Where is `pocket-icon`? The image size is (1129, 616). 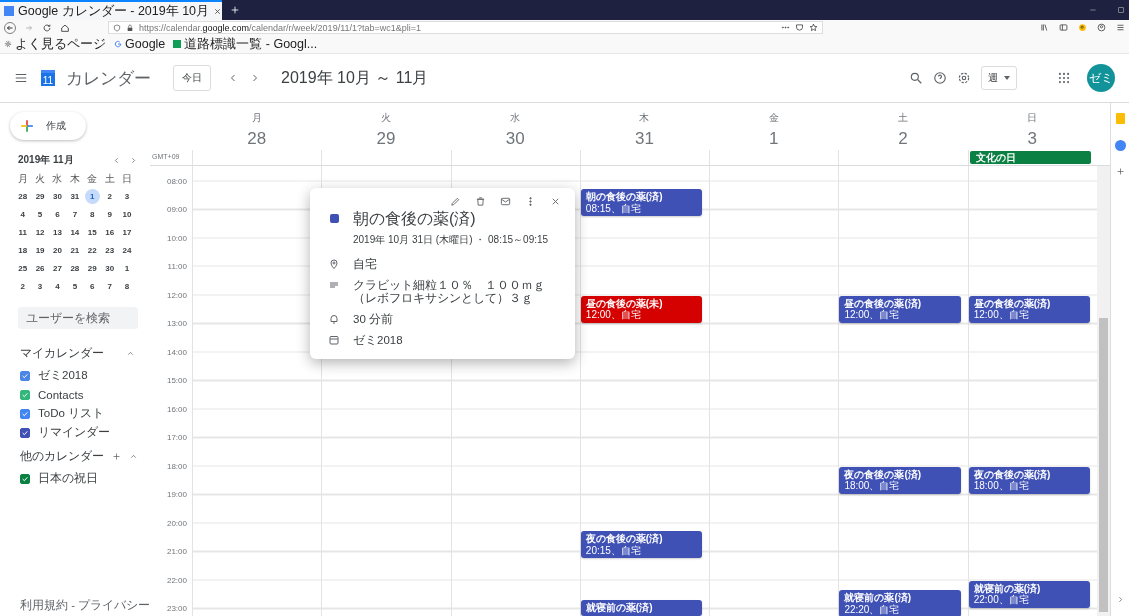
pocket-icon is located at coordinates (799, 27).